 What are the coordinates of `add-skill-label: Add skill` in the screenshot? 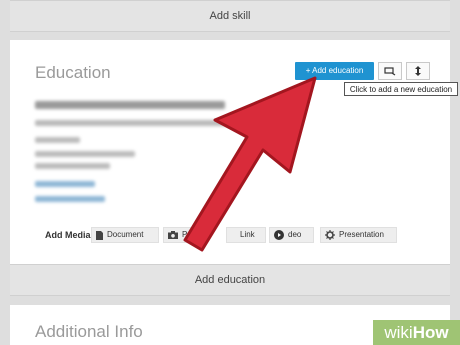 It's located at (230, 16).